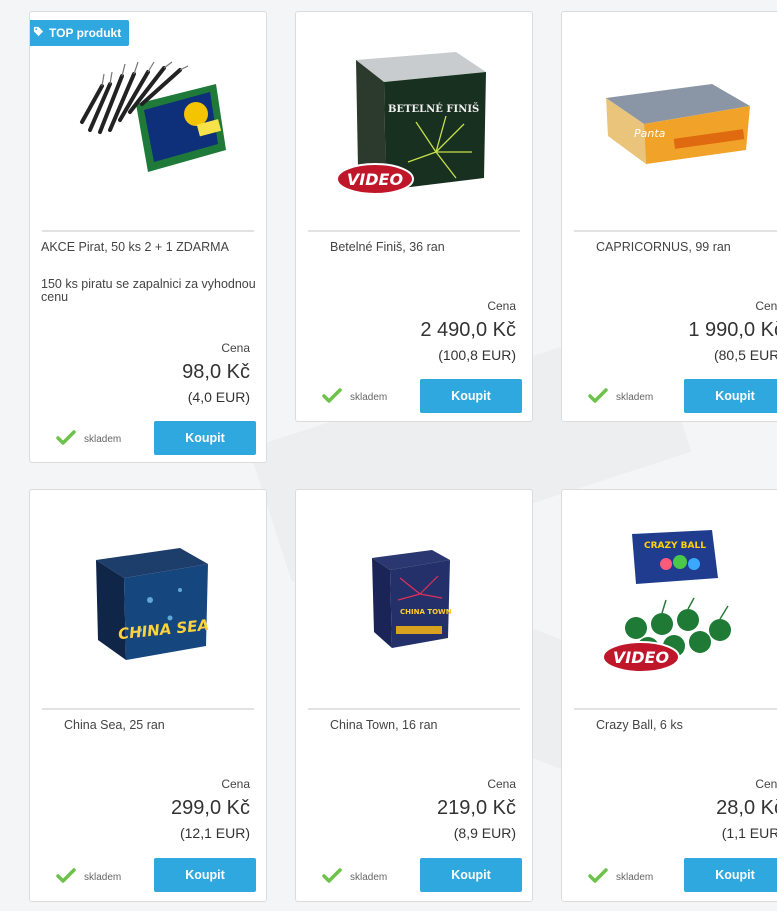  I want to click on product-image: Panta, so click(669, 121).